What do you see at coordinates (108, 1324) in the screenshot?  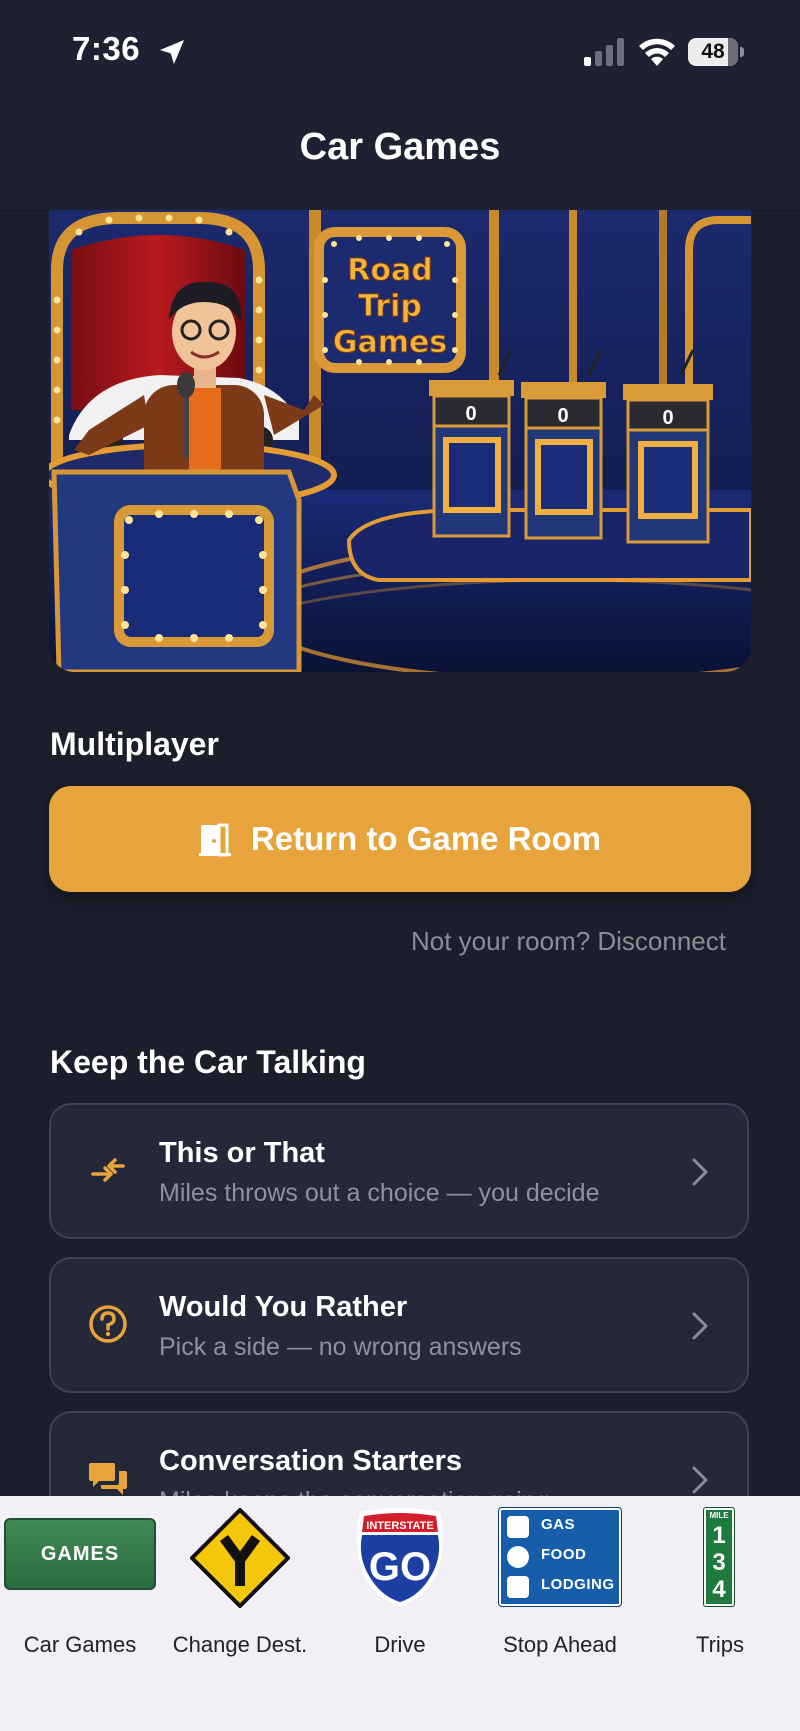 I see `question-circle-icon` at bounding box center [108, 1324].